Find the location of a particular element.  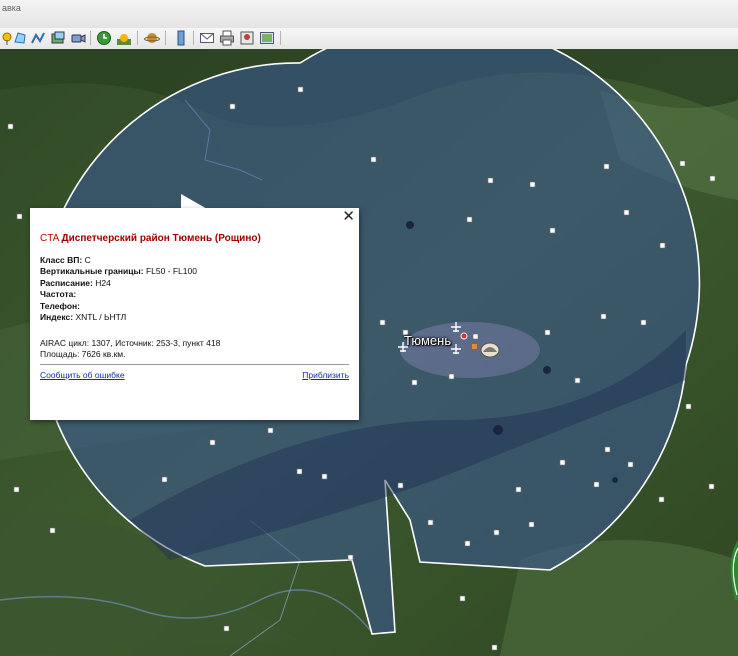

save-image-icon is located at coordinates (247, 38).